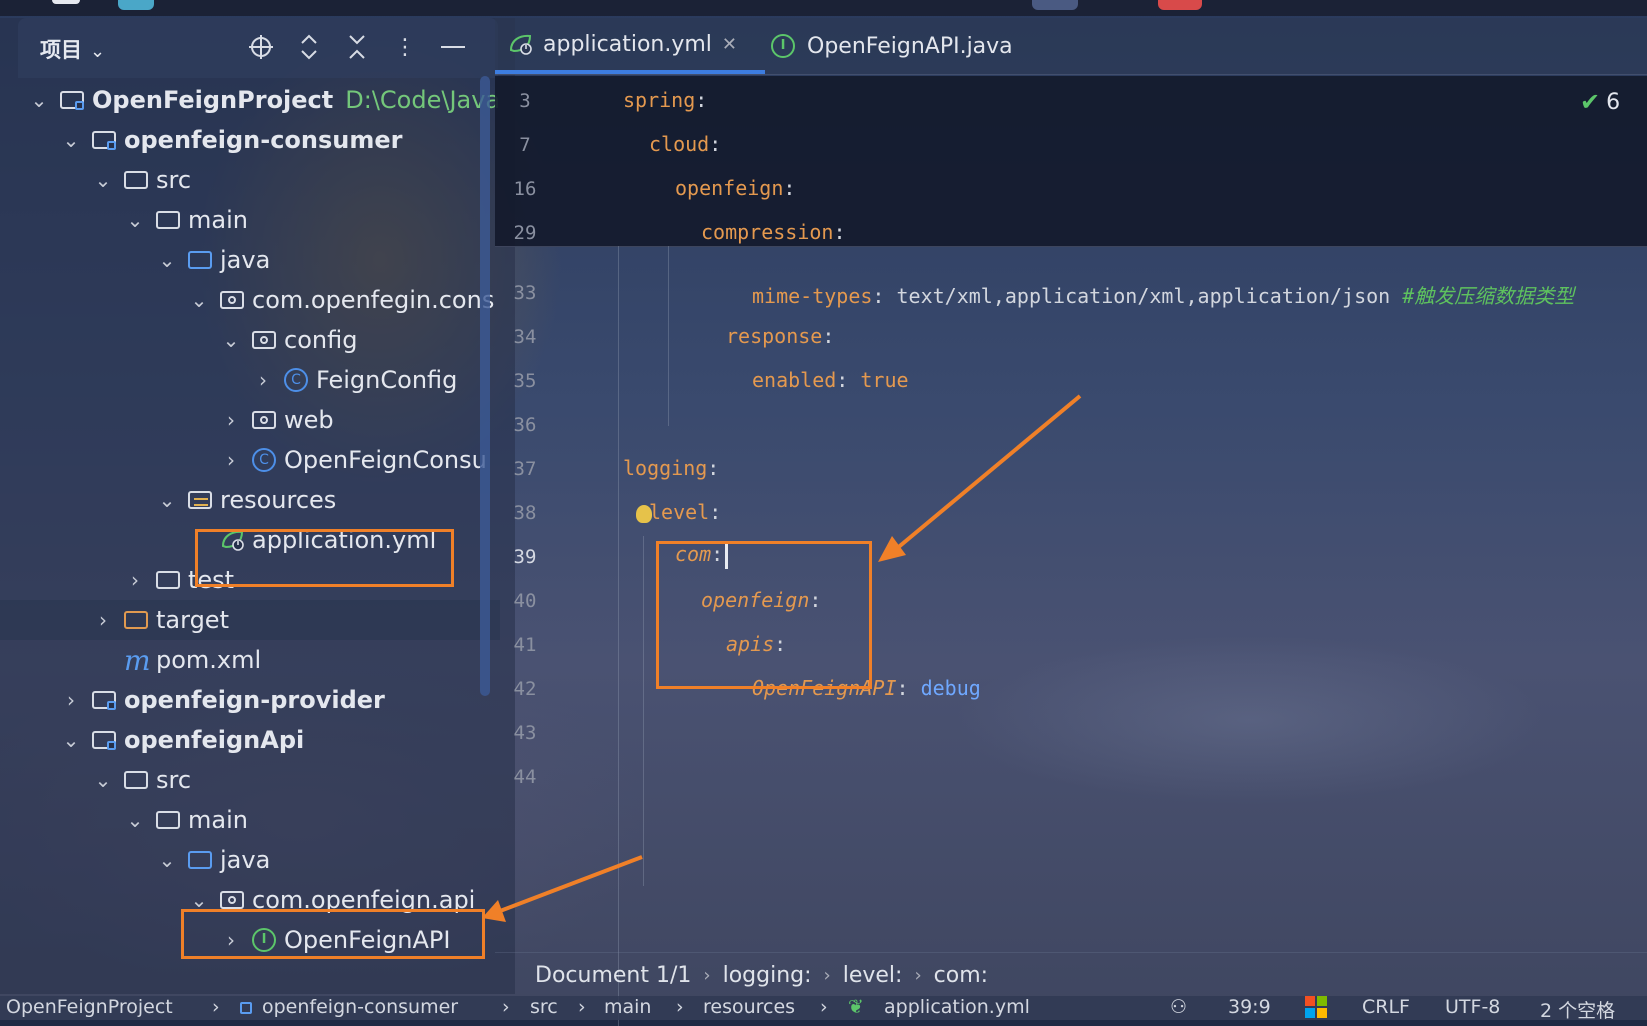 This screenshot has height=1026, width=1647. Describe the element at coordinates (961, 975) in the screenshot. I see `breadcrumb-item: com:` at that location.